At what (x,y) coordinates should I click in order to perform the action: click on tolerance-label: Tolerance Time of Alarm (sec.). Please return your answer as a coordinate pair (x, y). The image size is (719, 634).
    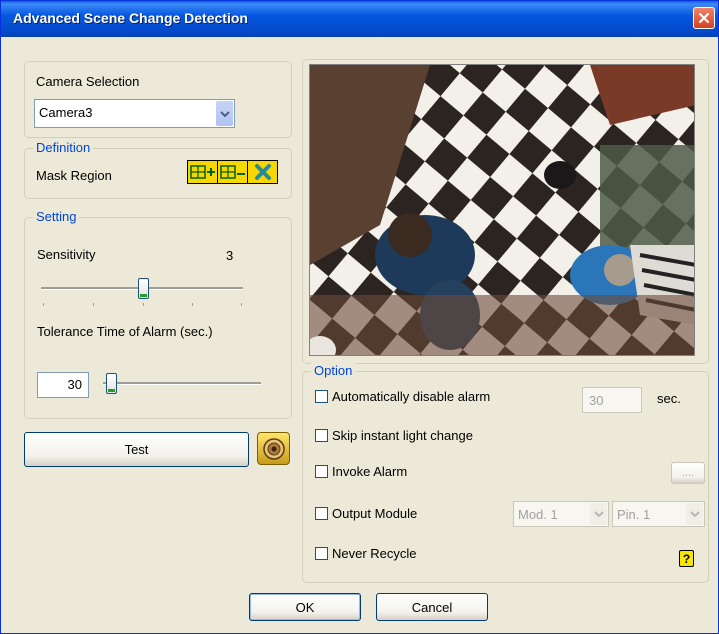
    Looking at the image, I should click on (125, 331).